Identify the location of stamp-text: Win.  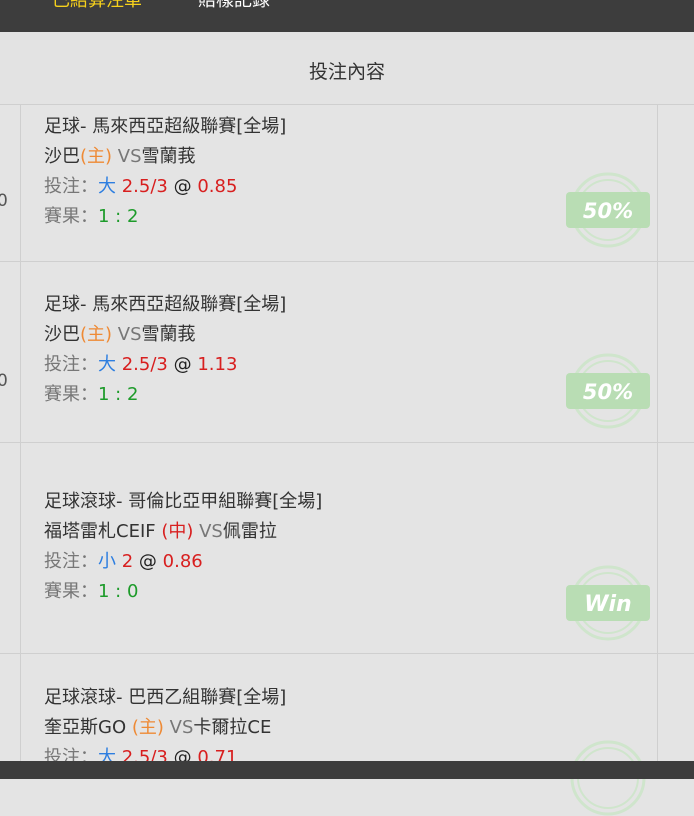
(607, 604).